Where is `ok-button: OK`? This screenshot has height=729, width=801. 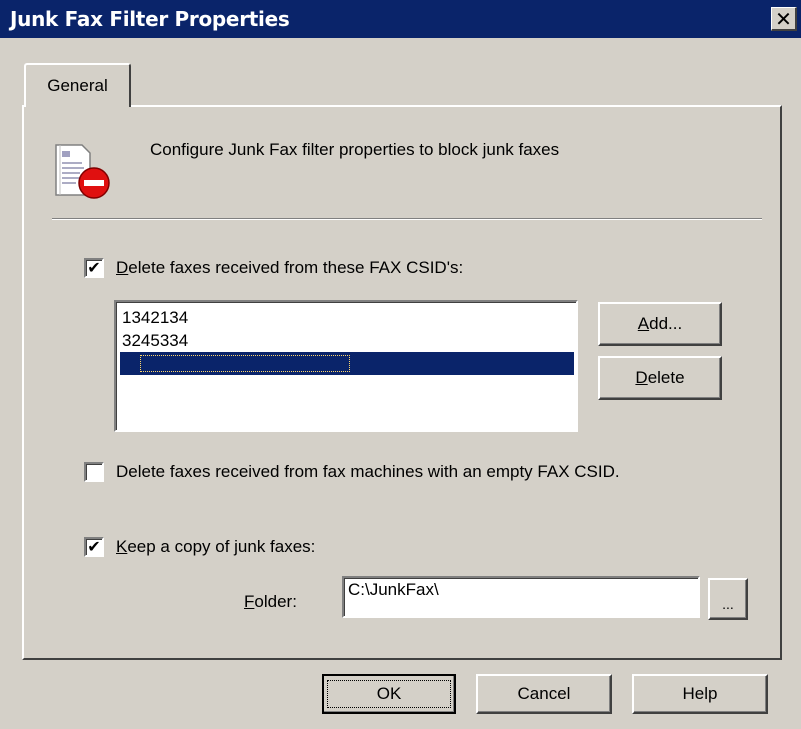 ok-button: OK is located at coordinates (389, 694).